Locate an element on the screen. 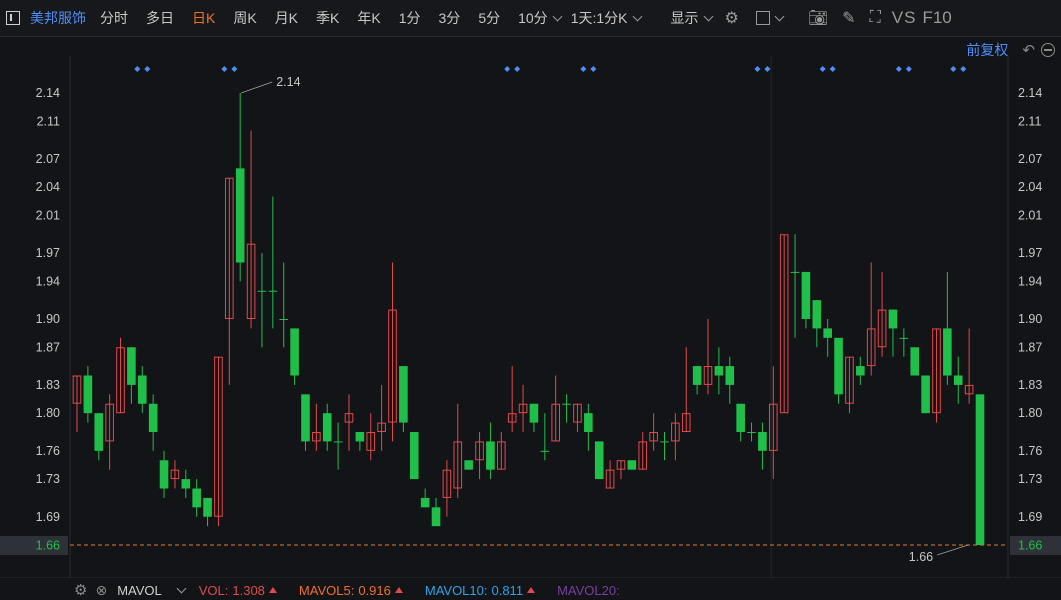 The height and width of the screenshot is (600, 1061). period-tab-3min: 3分 is located at coordinates (450, 18).